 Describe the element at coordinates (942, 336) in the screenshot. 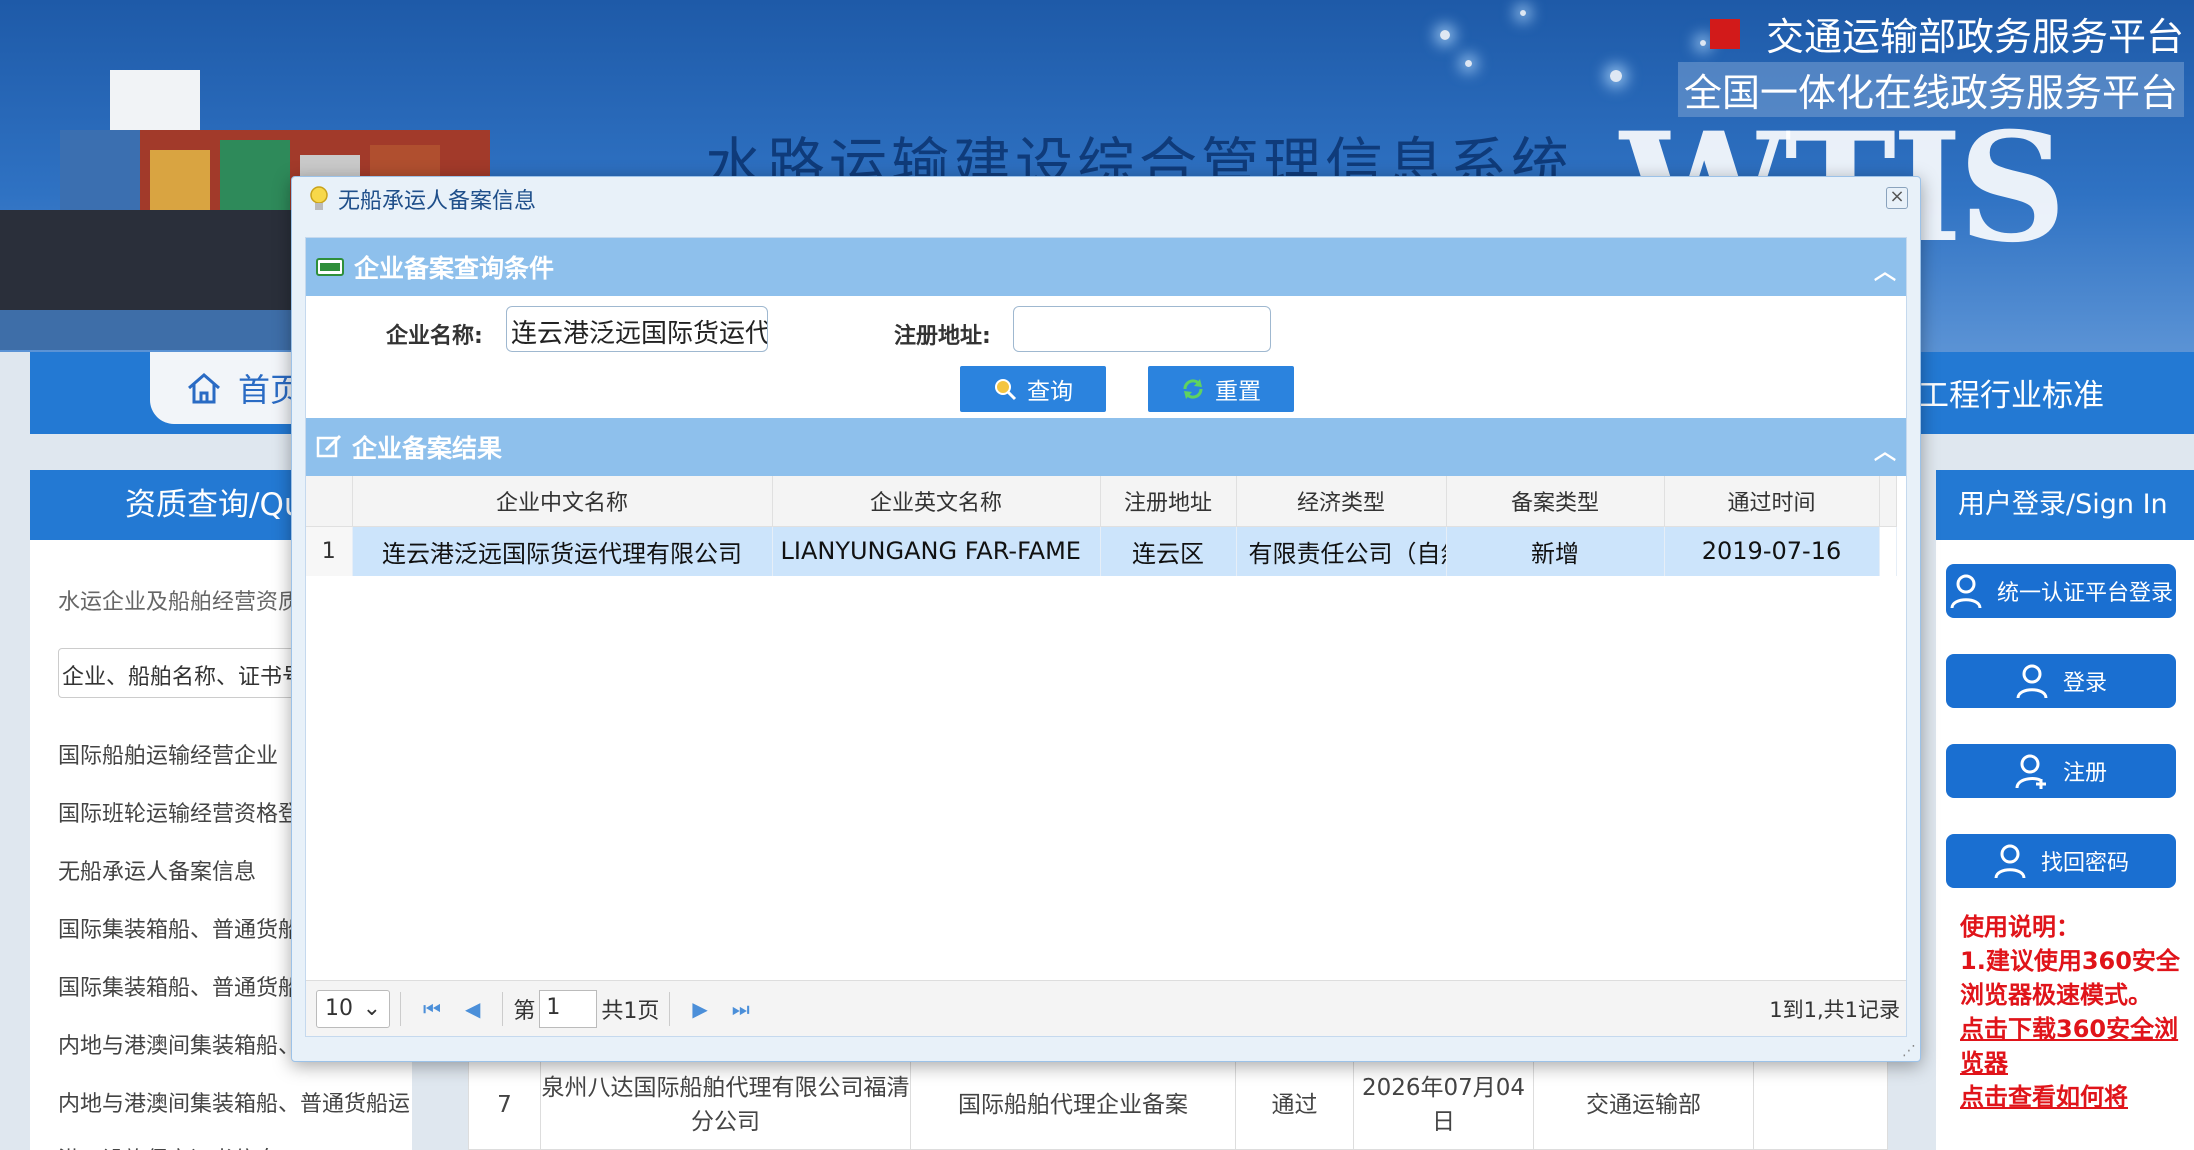

I see `address-label: 注册地址:` at that location.